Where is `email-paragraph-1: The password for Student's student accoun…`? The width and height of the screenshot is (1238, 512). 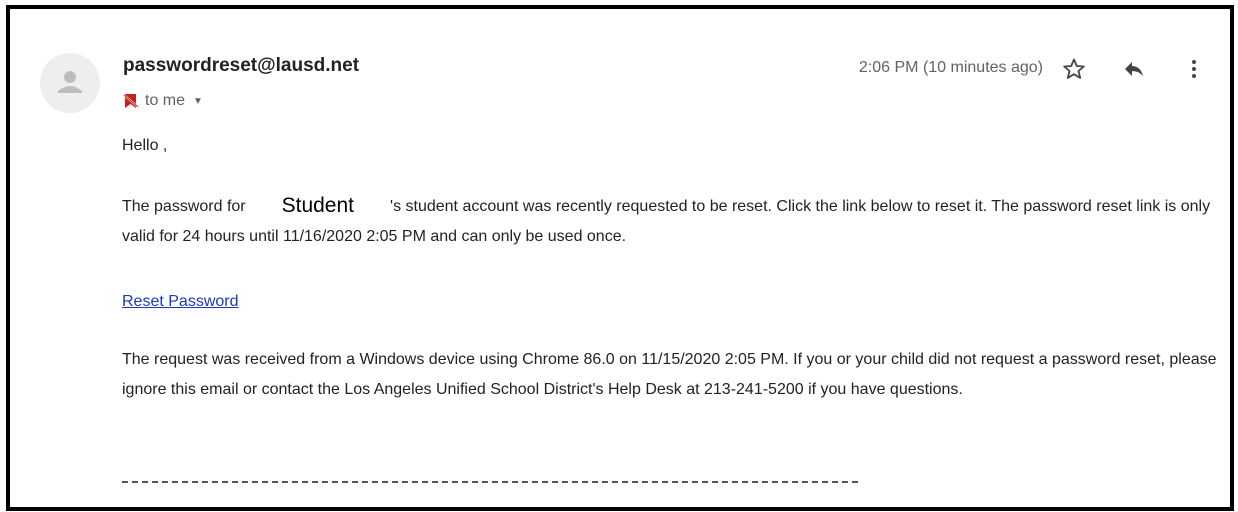 email-paragraph-1: The password for Student's student accoun… is located at coordinates (672, 221).